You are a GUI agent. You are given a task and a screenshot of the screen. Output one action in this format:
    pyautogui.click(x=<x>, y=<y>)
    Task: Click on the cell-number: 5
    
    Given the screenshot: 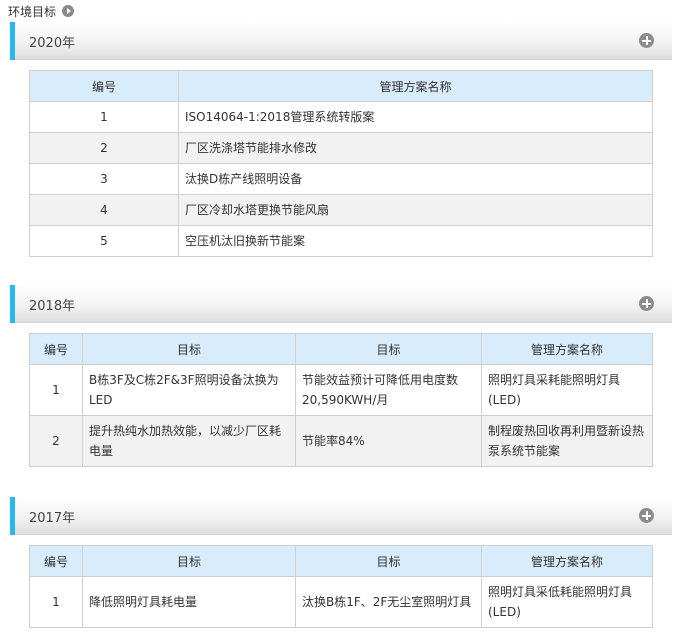 What is the action you would take?
    pyautogui.click(x=104, y=241)
    